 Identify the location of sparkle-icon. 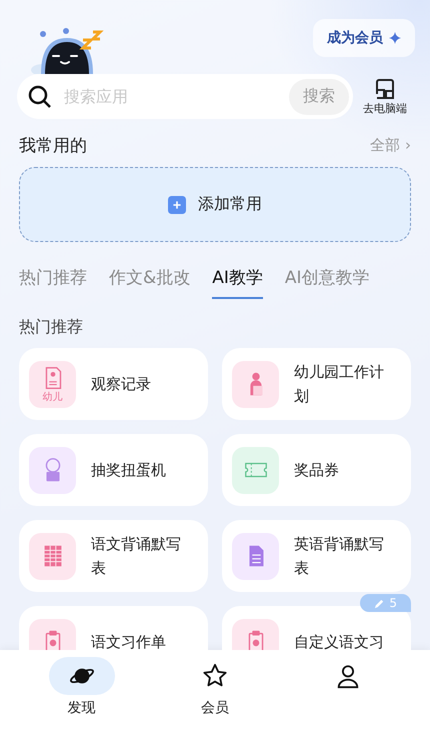
(395, 38).